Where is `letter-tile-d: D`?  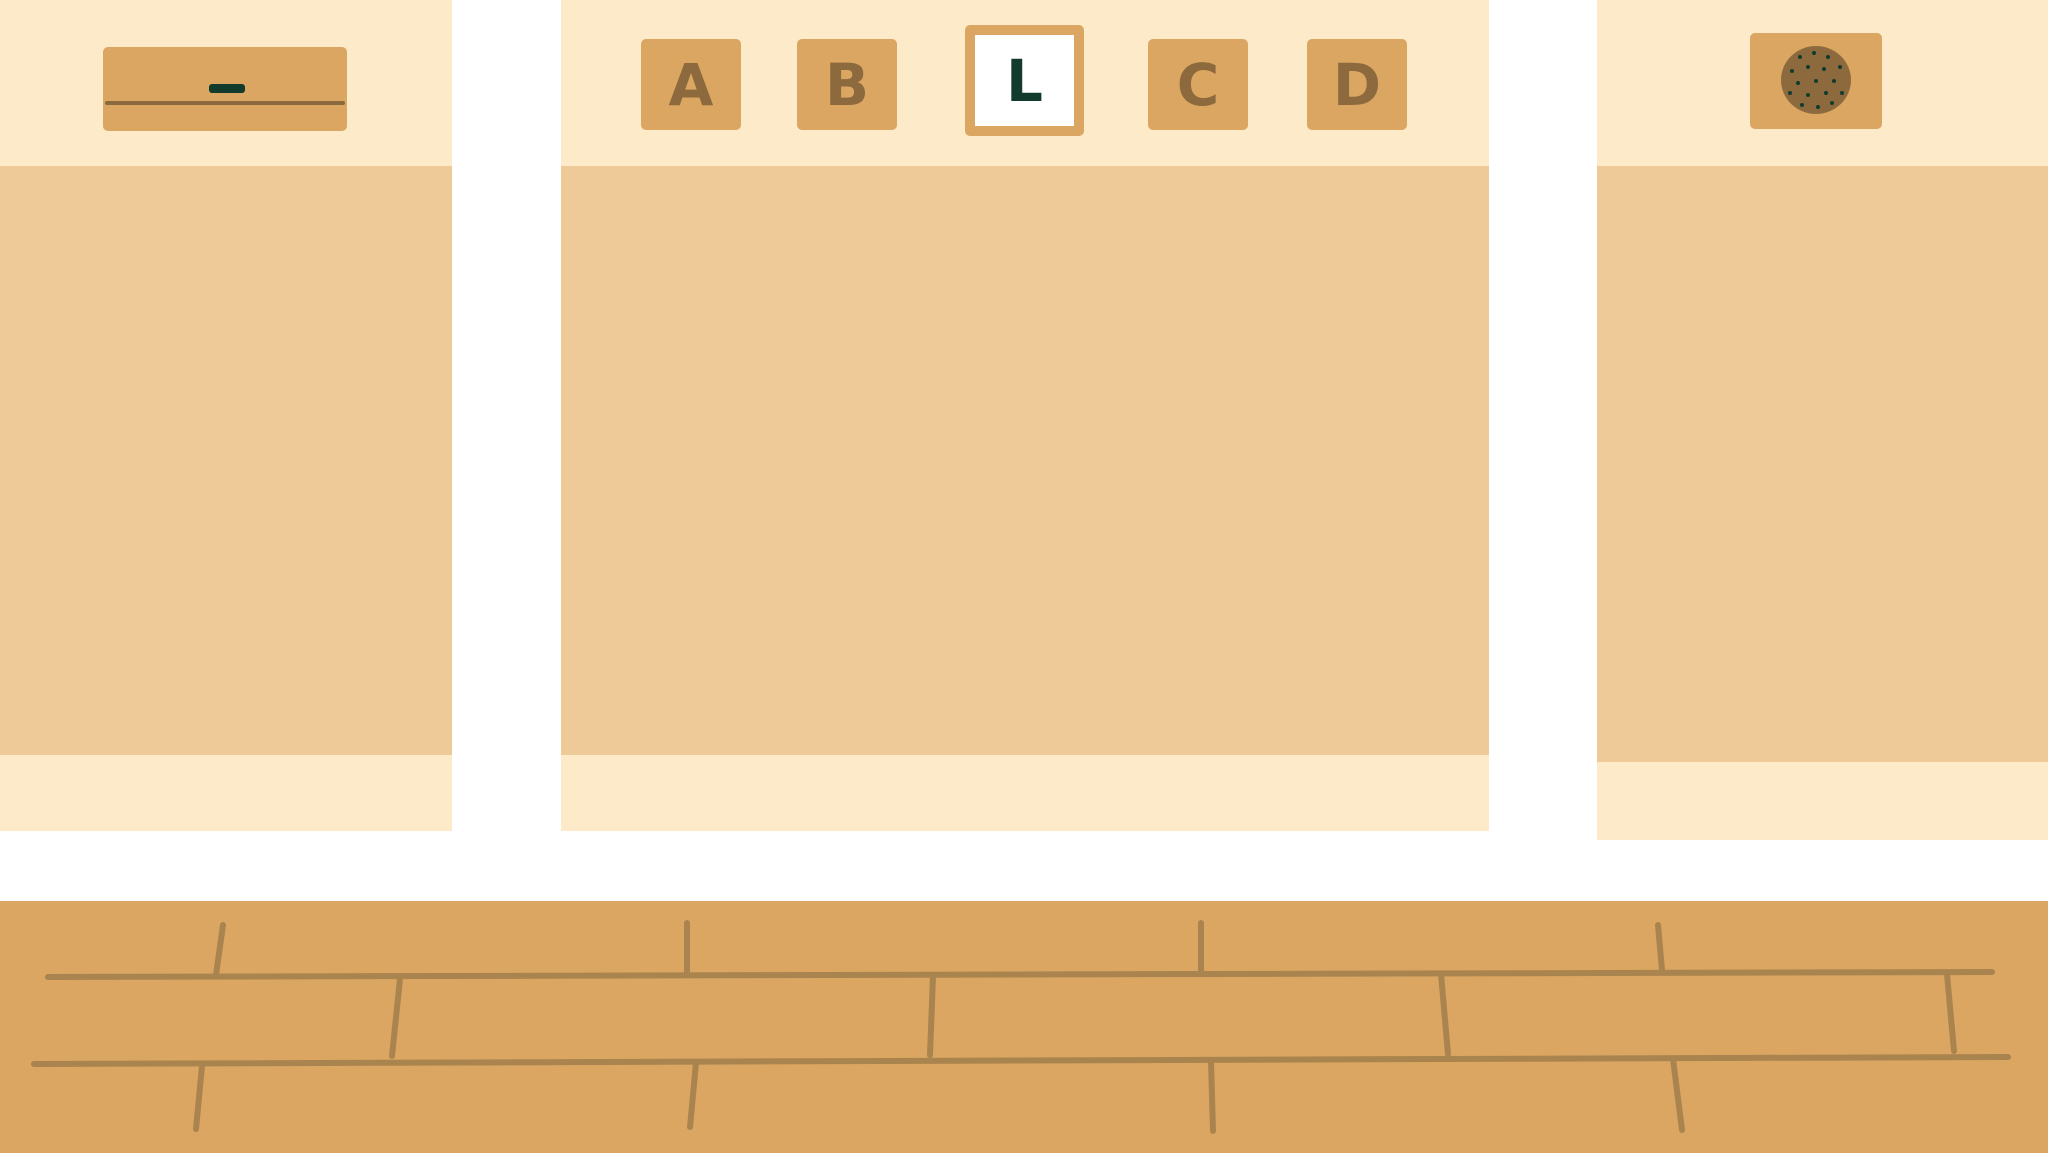 letter-tile-d: D is located at coordinates (1357, 84).